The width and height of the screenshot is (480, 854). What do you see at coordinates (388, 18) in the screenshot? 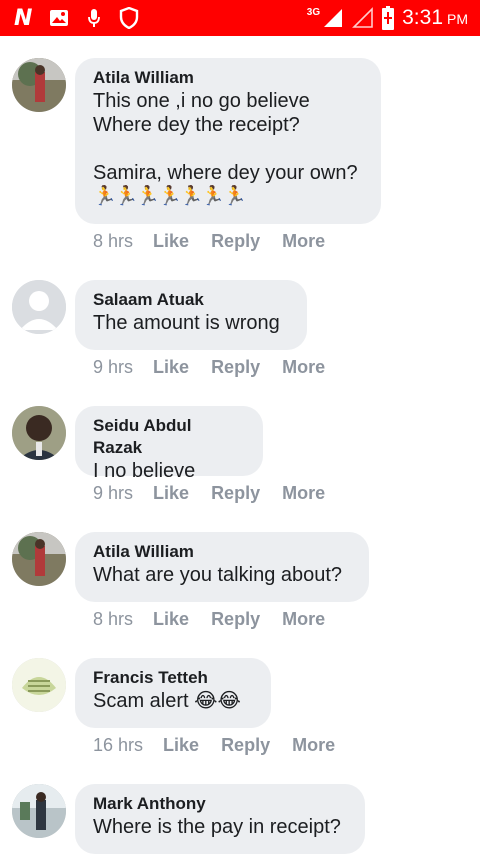
I see `battery-charging-icon` at bounding box center [388, 18].